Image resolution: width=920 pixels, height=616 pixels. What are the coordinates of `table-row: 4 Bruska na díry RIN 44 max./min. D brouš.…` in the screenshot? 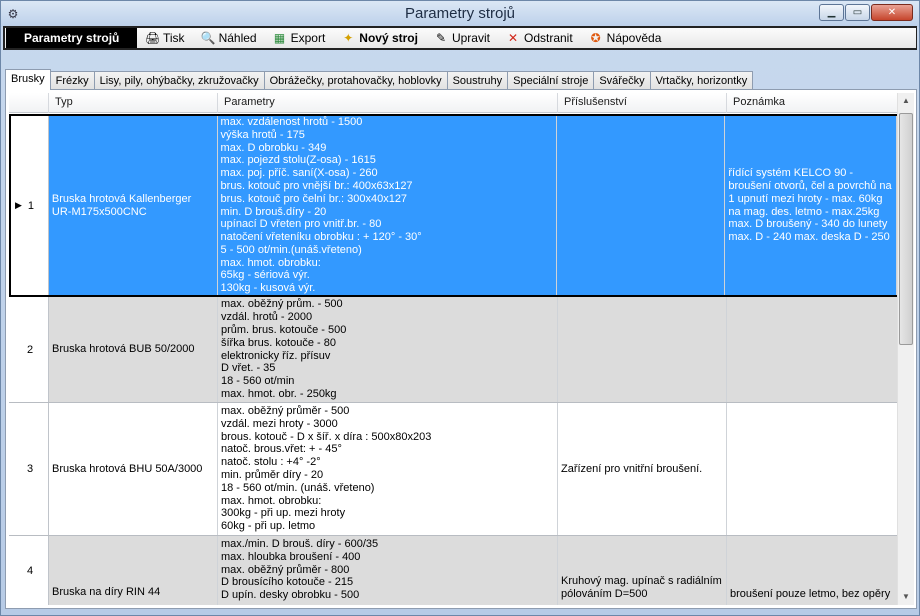 It's located at (454, 570).